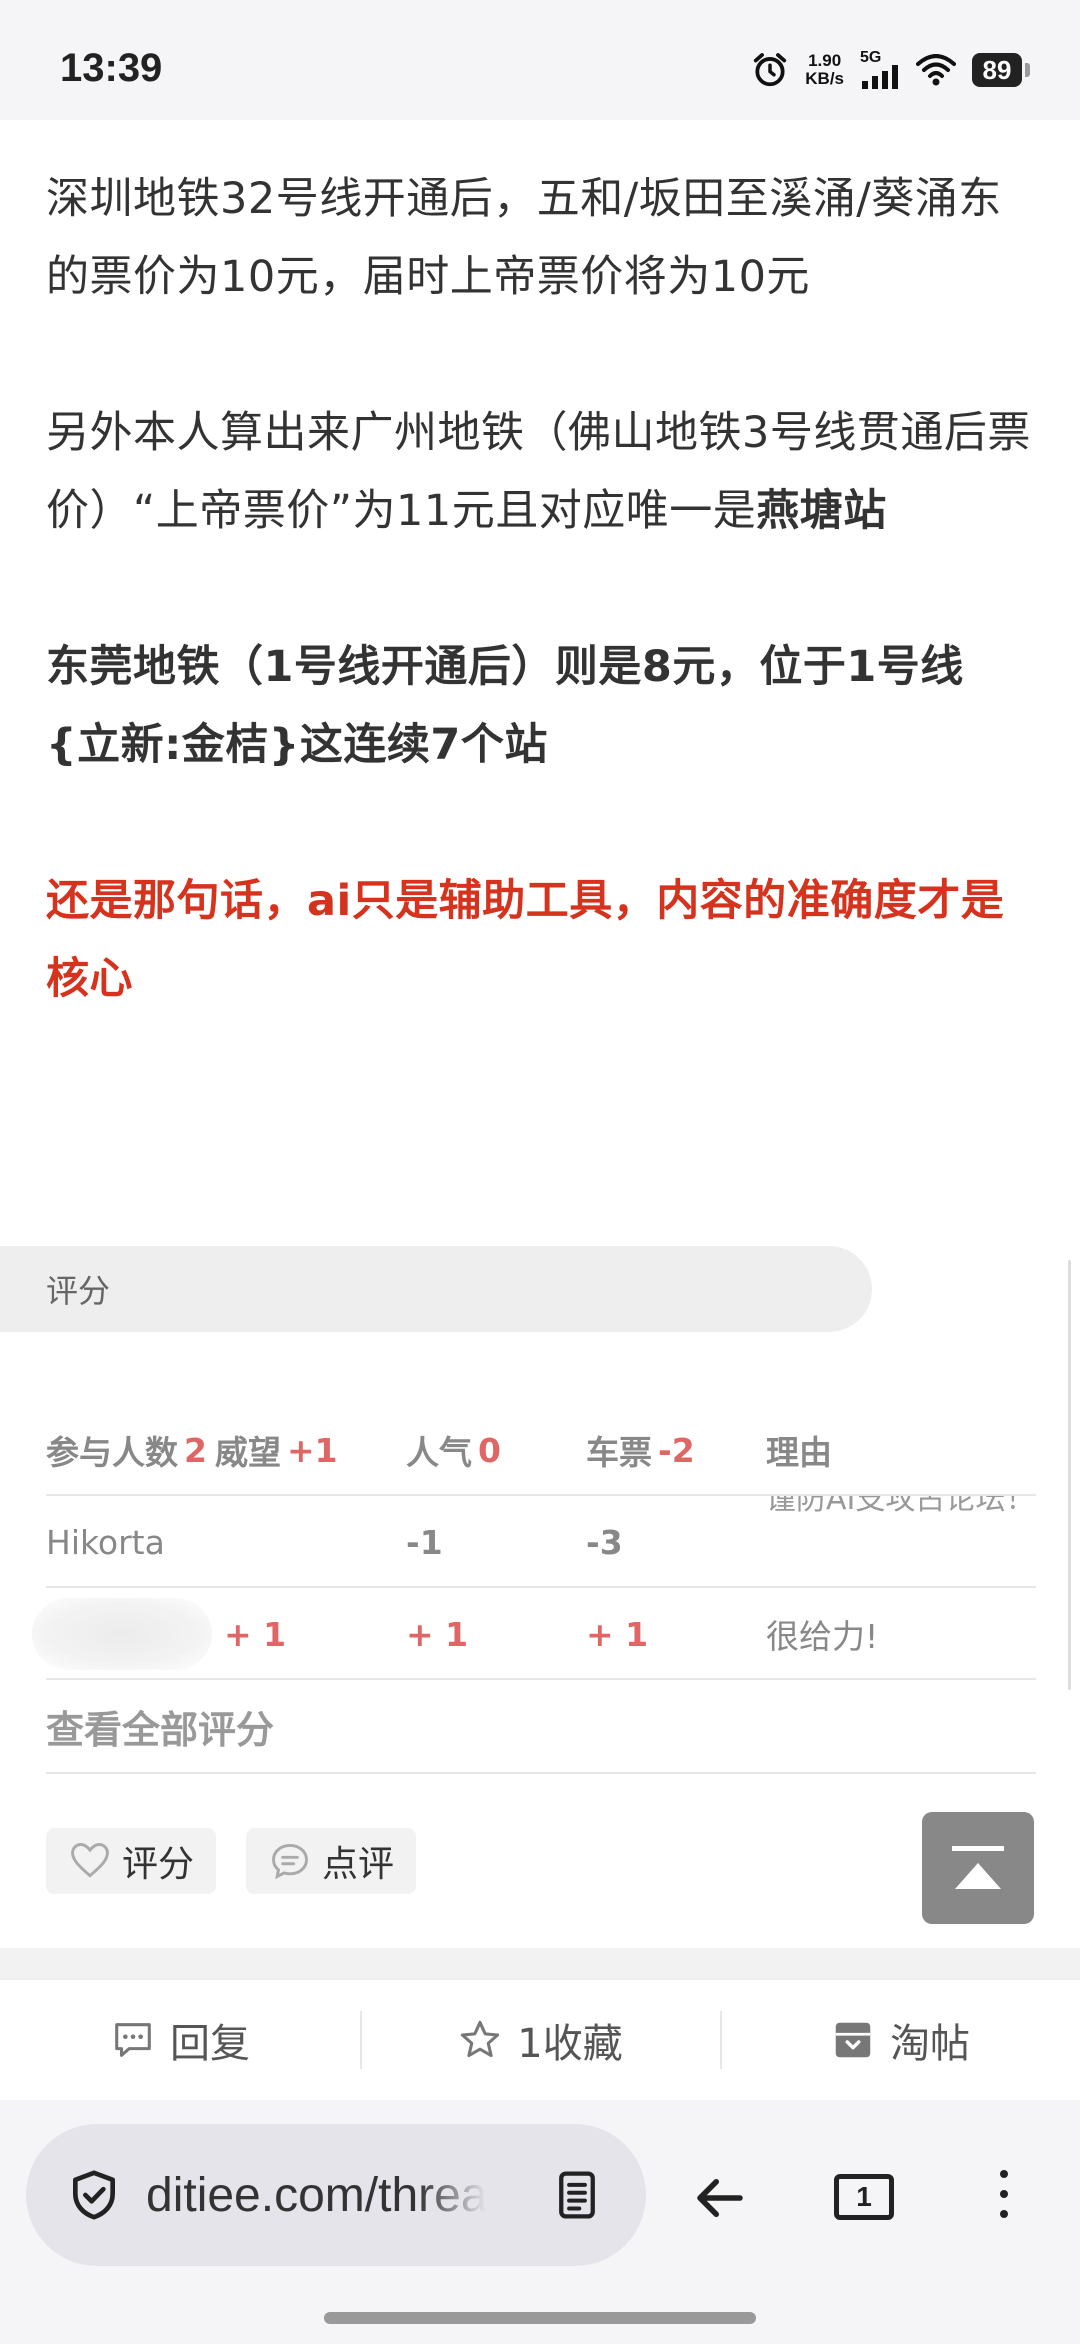  I want to click on popularity-score: + 1, so click(437, 1634).